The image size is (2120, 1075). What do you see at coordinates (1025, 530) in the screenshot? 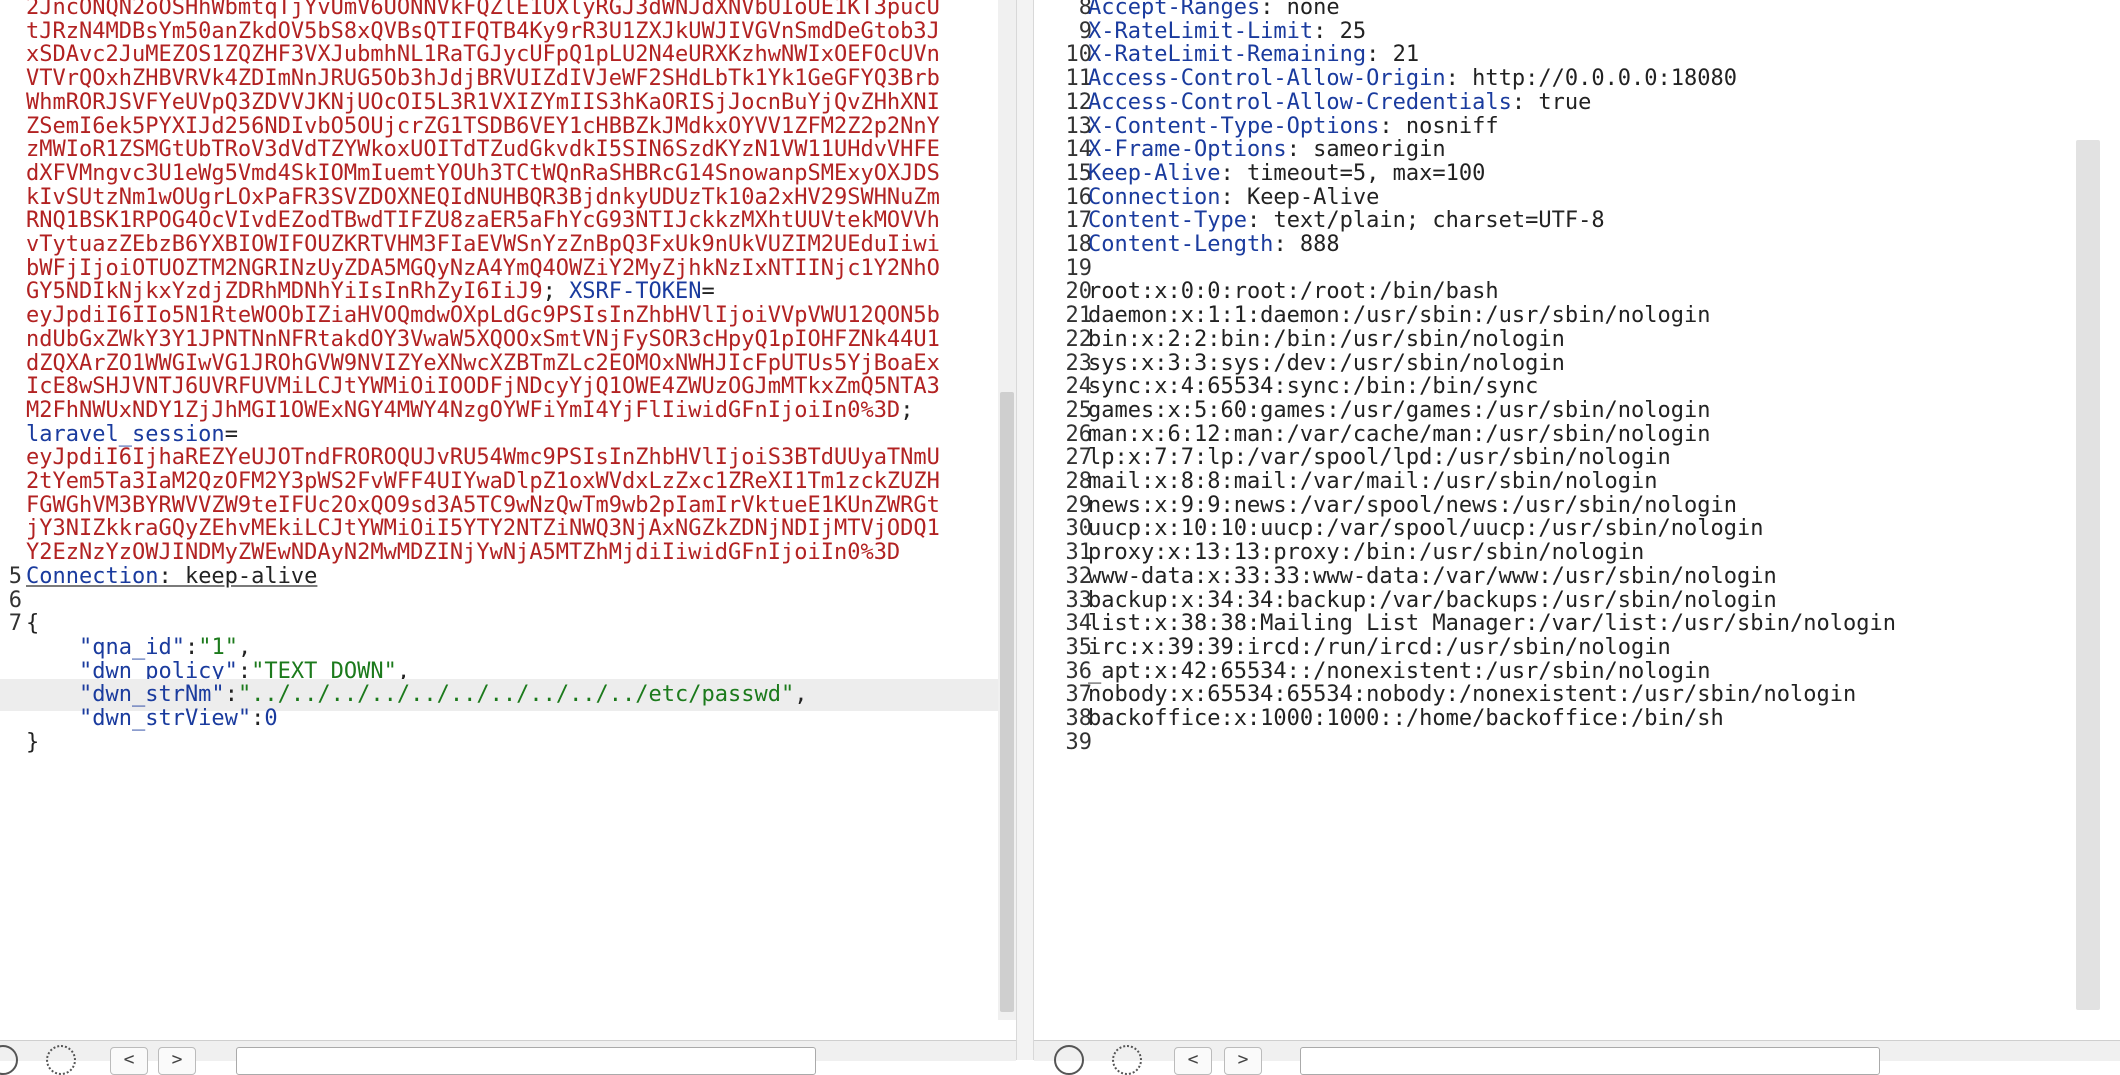
I see `pane-divider` at bounding box center [1025, 530].